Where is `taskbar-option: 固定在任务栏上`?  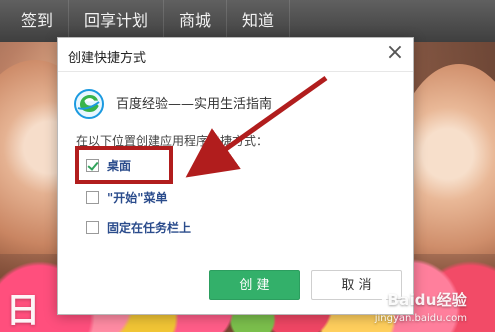 taskbar-option: 固定在任务栏上 is located at coordinates (138, 227).